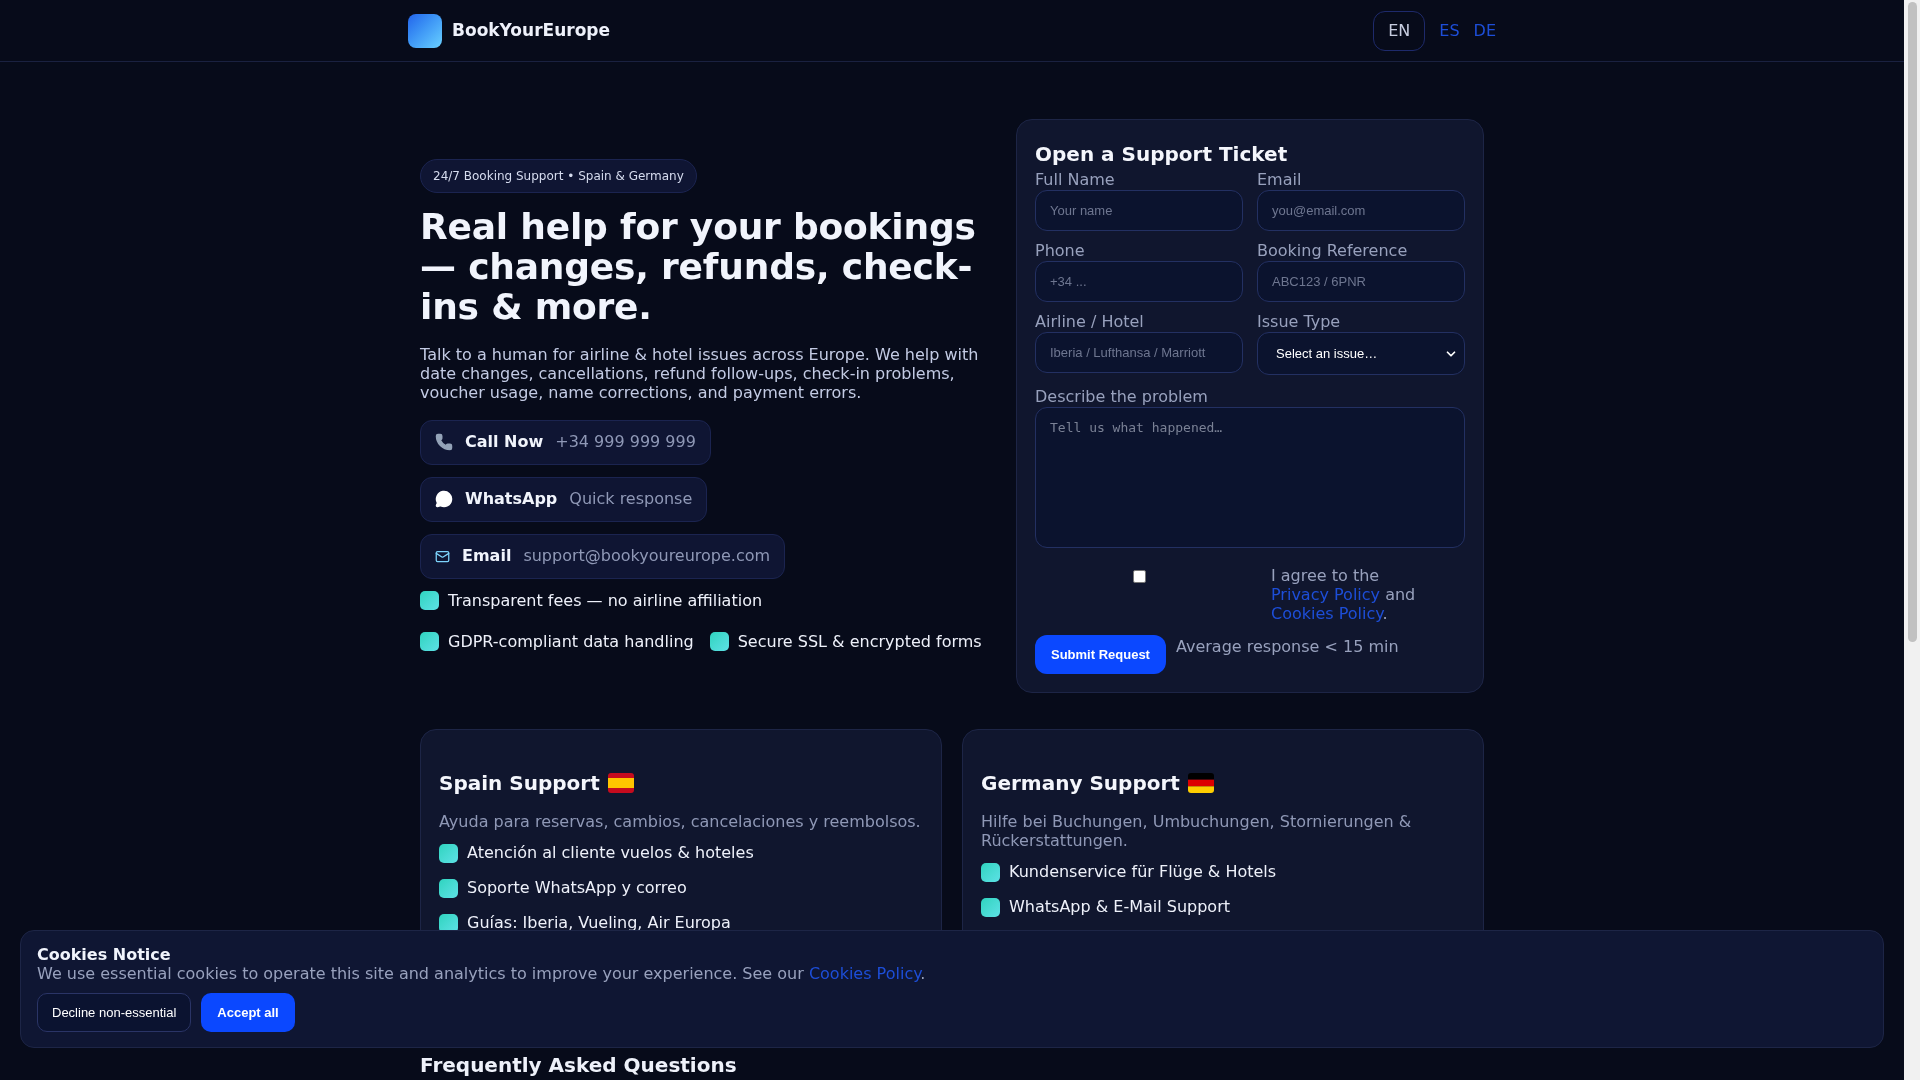  Describe the element at coordinates (1333, 251) in the screenshot. I see `field-label: Booking Reference` at that location.